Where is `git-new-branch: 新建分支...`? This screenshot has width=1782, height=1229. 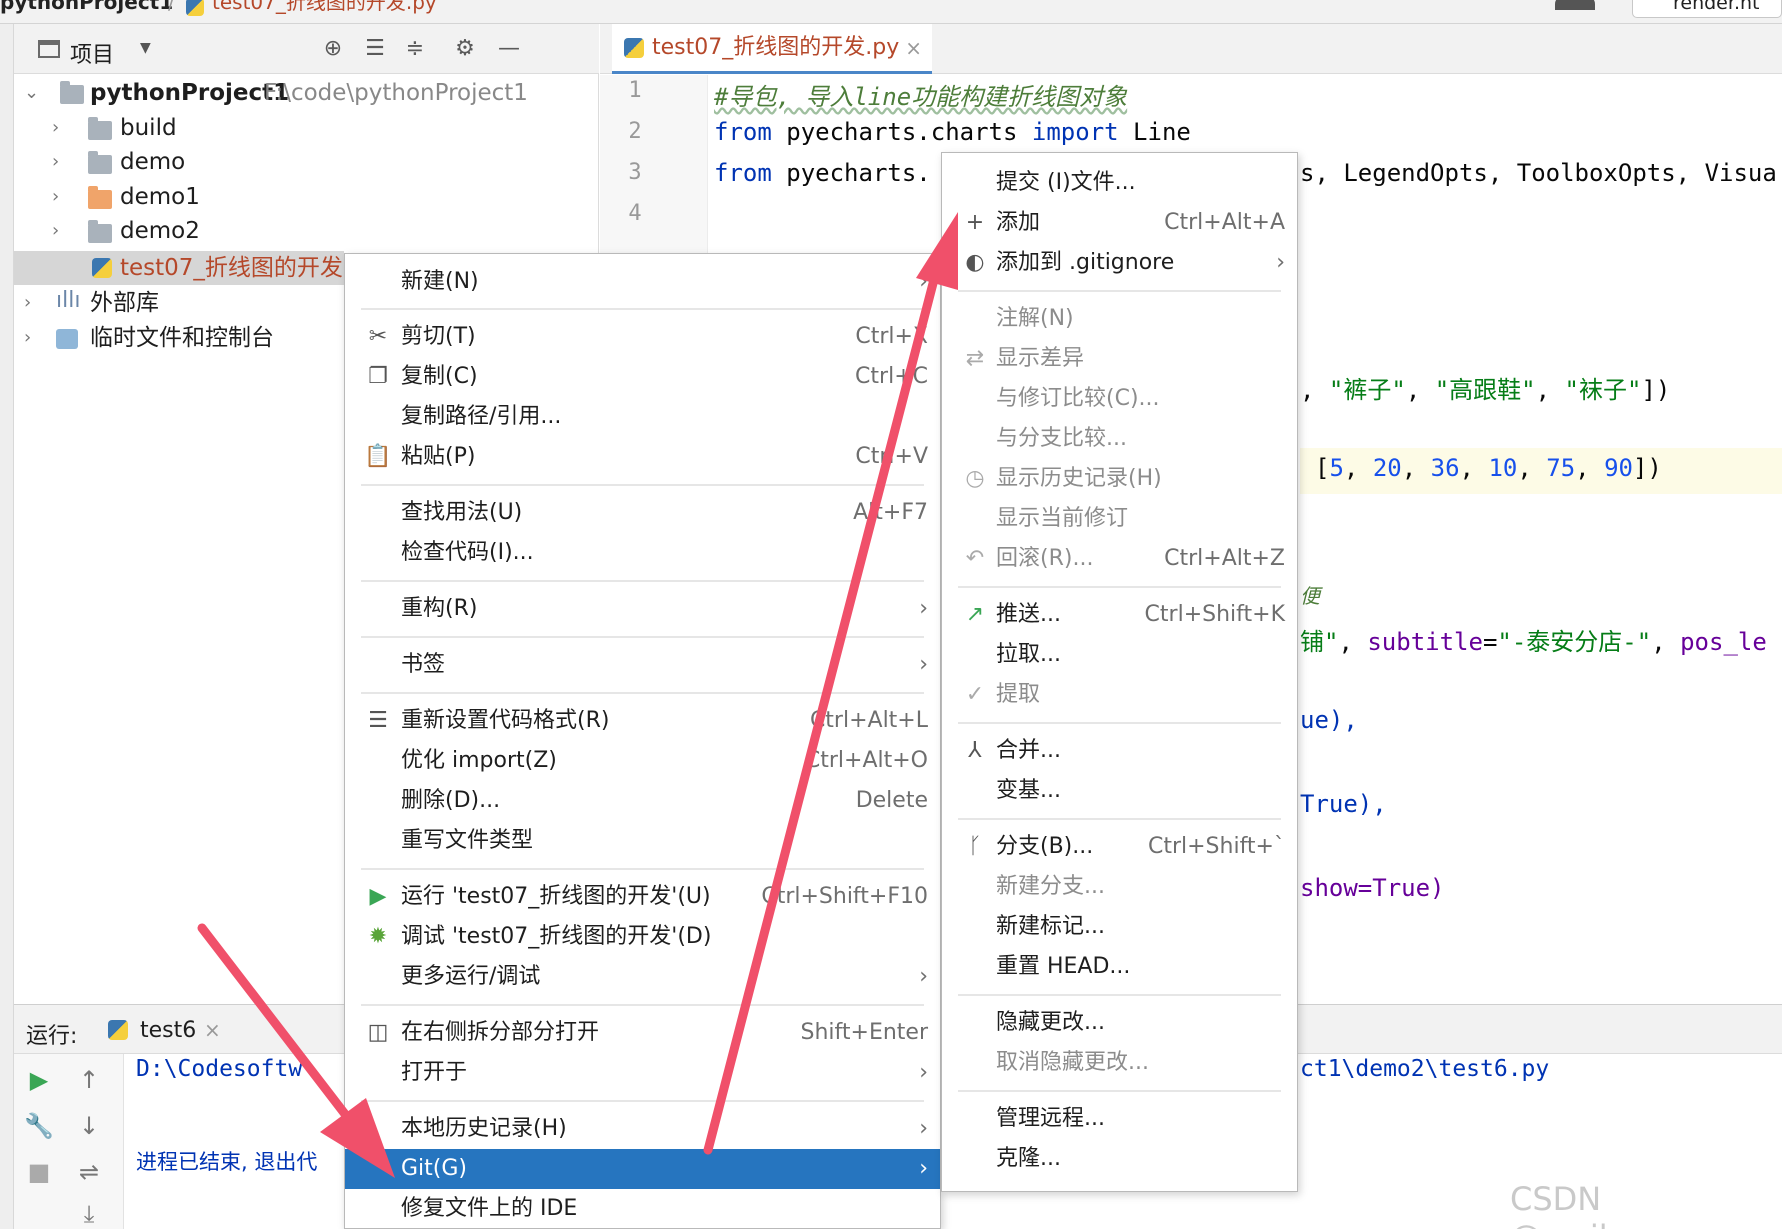
git-new-branch: 新建分支... is located at coordinates (1119, 887).